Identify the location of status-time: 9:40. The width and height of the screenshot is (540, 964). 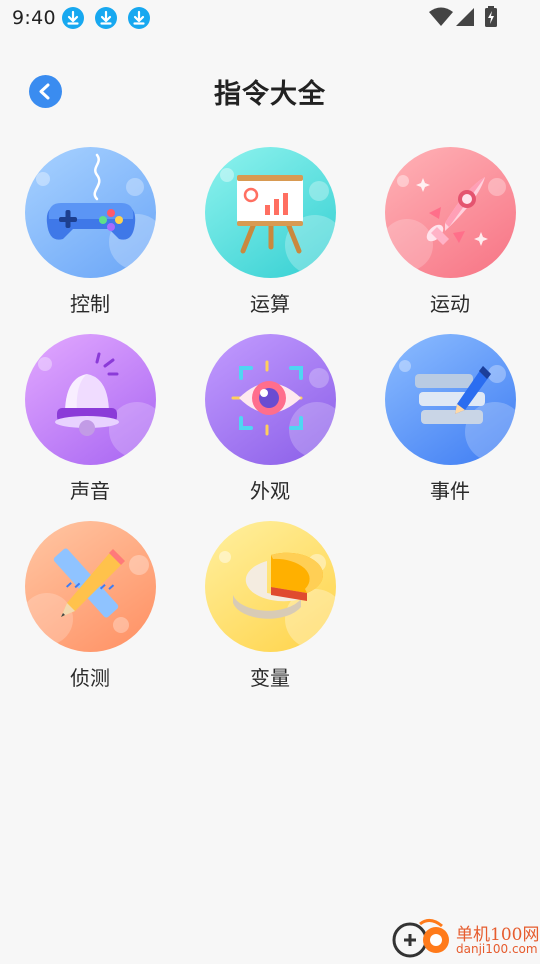
(34, 18).